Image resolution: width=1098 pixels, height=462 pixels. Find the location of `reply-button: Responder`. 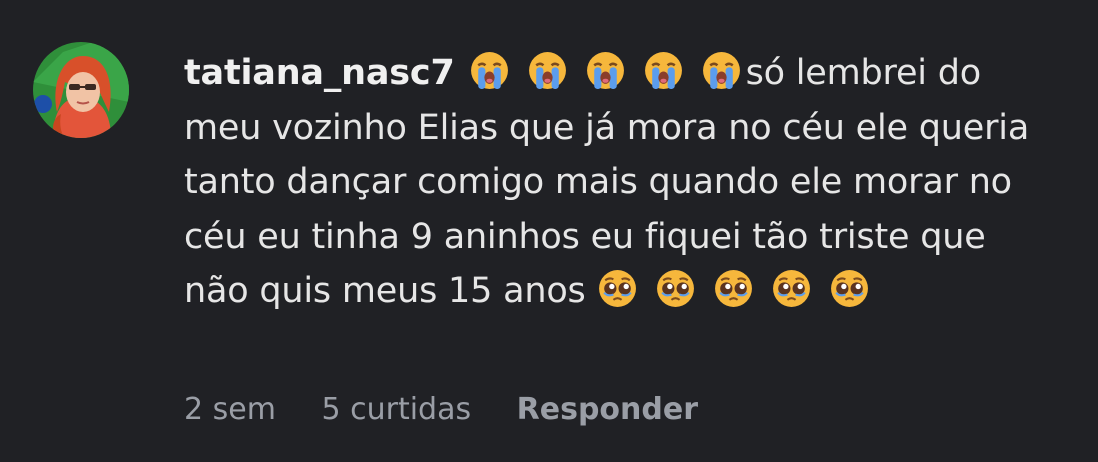

reply-button: Responder is located at coordinates (607, 409).